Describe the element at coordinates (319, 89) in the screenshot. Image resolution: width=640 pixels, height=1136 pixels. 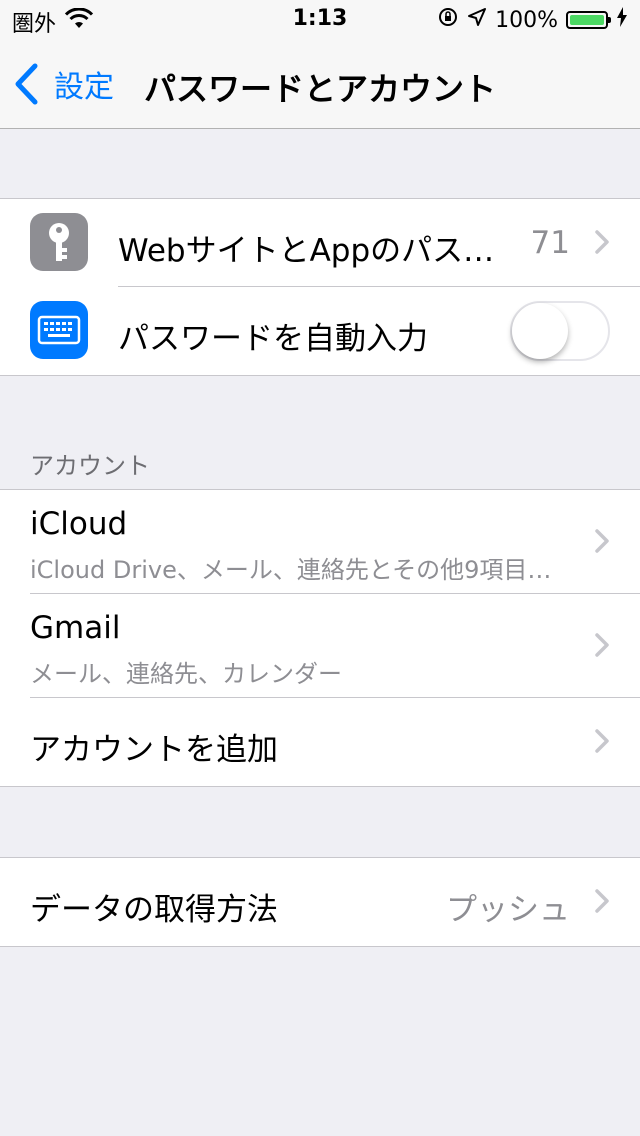
I see `page-title: パスワードとアカウント` at that location.